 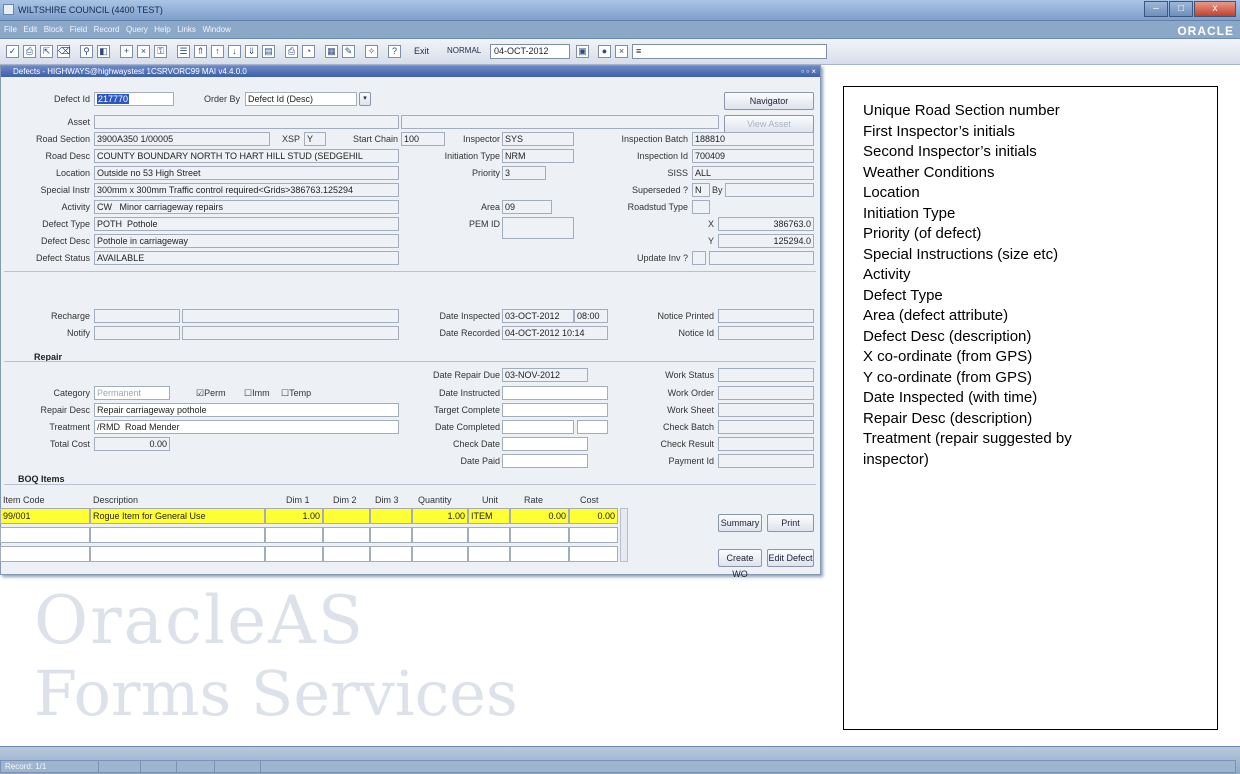 What do you see at coordinates (246, 207) in the screenshot?
I see `activity-field: CW Minor carriageway repairs` at bounding box center [246, 207].